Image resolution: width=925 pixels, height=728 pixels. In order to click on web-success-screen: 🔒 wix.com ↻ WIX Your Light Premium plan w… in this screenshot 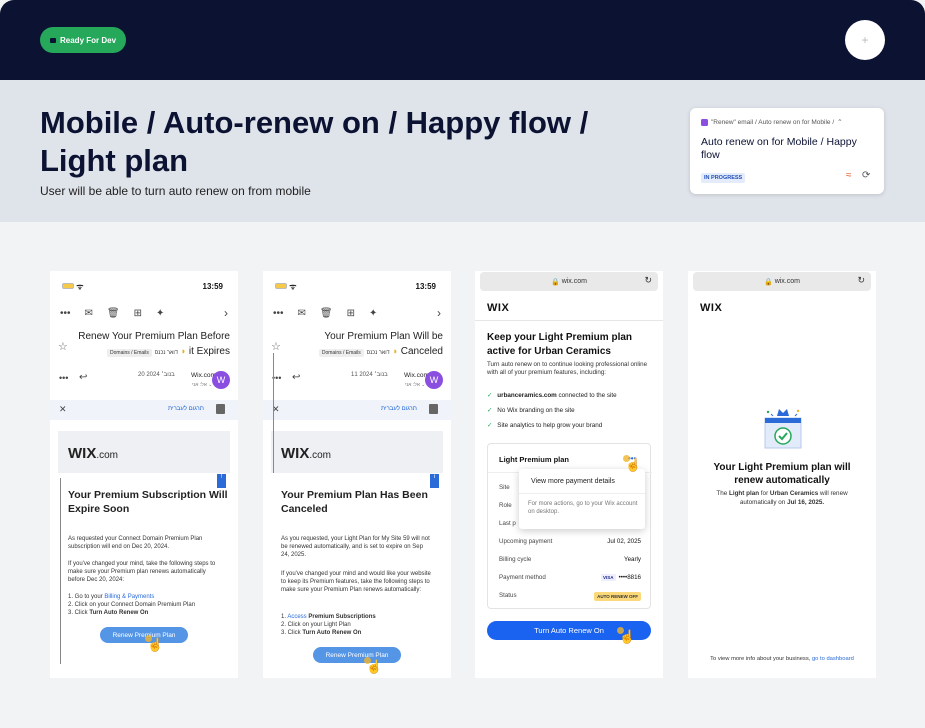, I will do `click(782, 474)`.